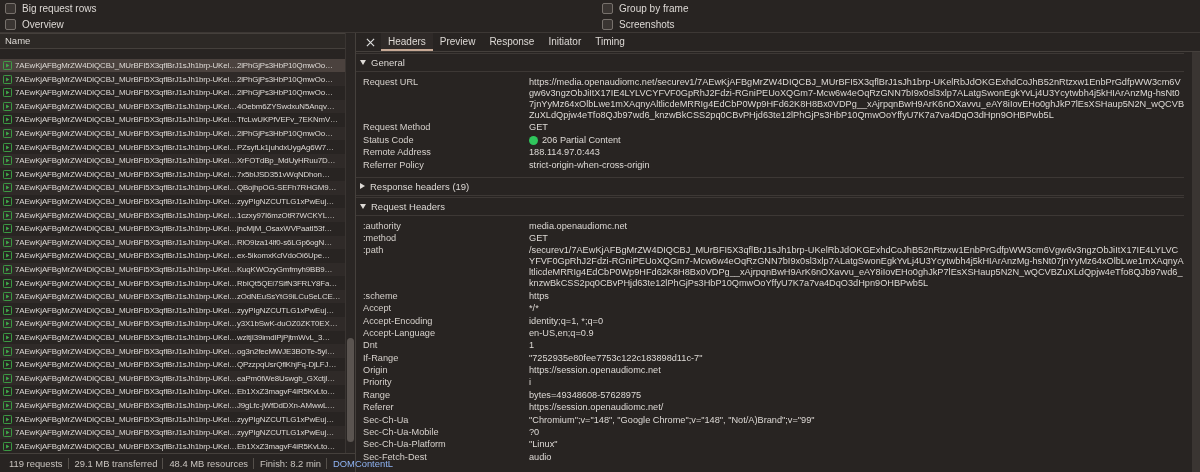  Describe the element at coordinates (386, 420) in the screenshot. I see `header-name: Sec-Ch-Ua` at that location.